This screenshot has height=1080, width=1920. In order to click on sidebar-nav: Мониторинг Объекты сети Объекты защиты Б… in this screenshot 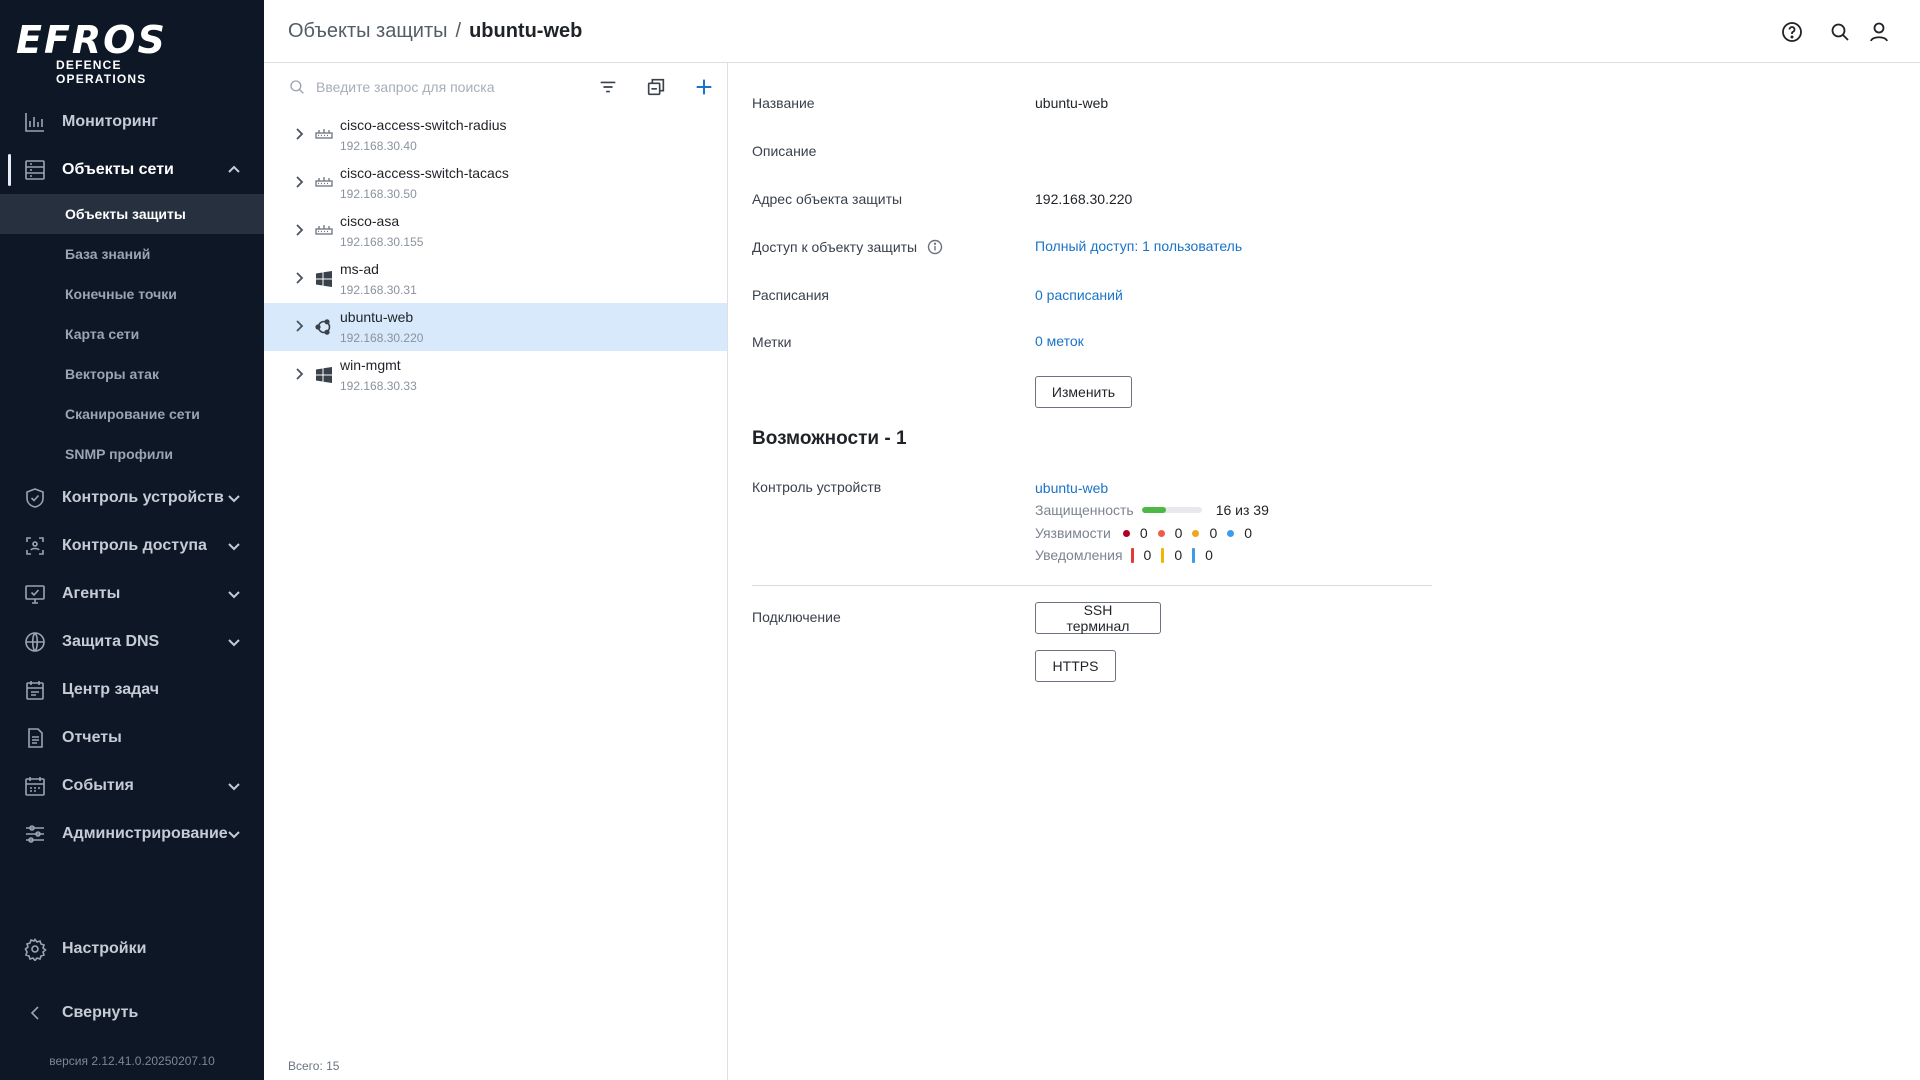, I will do `click(132, 478)`.